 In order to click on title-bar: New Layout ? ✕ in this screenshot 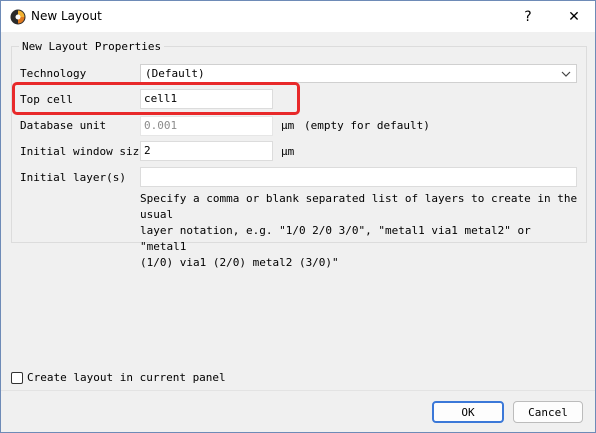, I will do `click(298, 17)`.